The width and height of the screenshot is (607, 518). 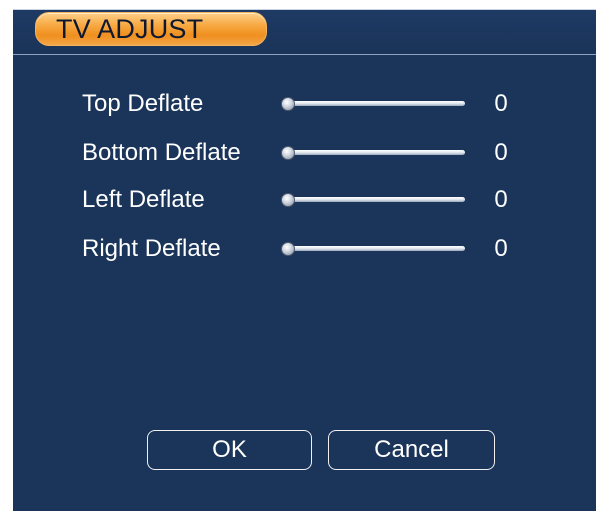 I want to click on ok-button: OK, so click(x=229, y=450).